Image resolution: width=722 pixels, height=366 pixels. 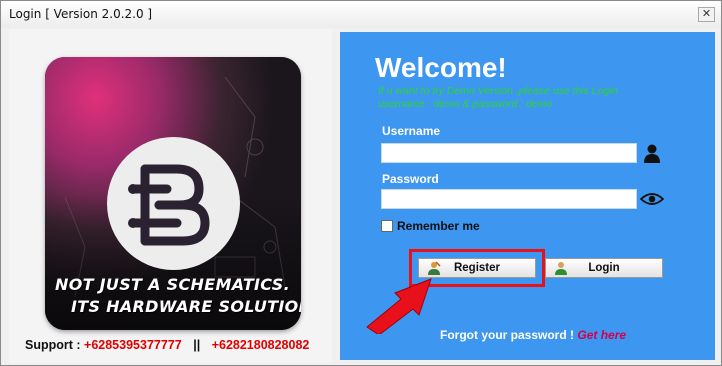 I want to click on remember-me-row: Remember me, so click(x=430, y=226).